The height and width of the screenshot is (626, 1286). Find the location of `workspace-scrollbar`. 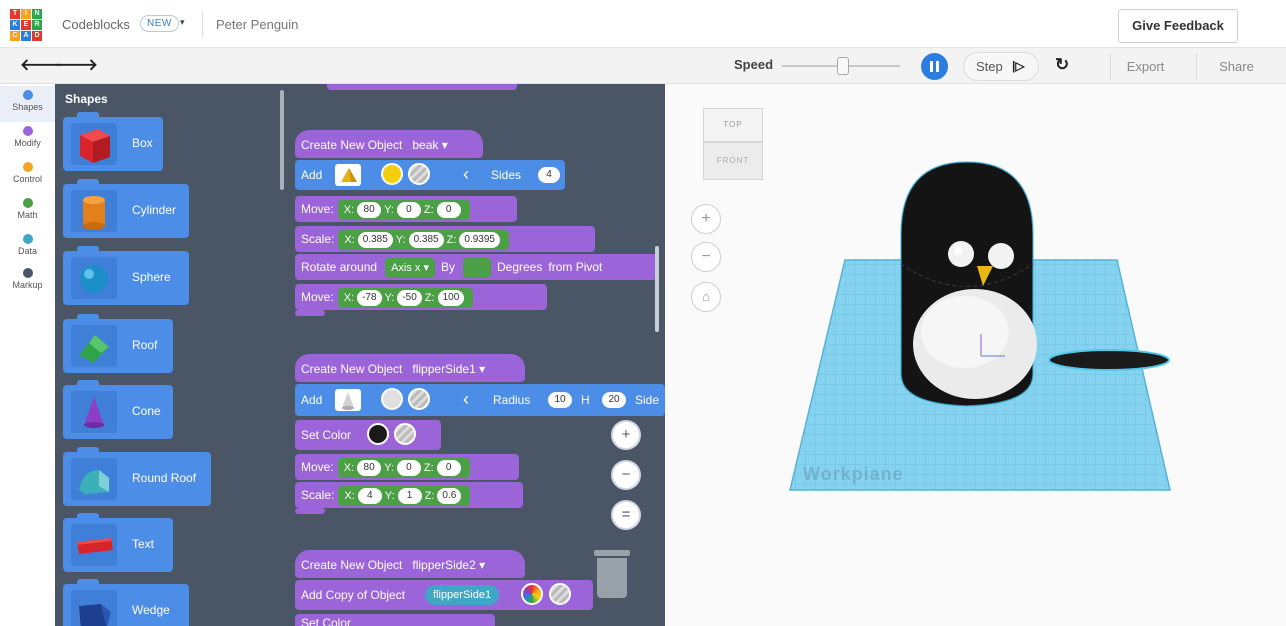

workspace-scrollbar is located at coordinates (657, 289).